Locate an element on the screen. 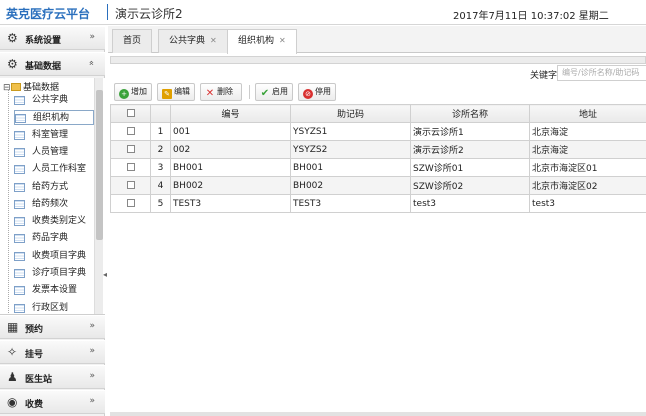 This screenshot has width=646, height=416. tree-item-label: 公共字典 is located at coordinates (50, 100).